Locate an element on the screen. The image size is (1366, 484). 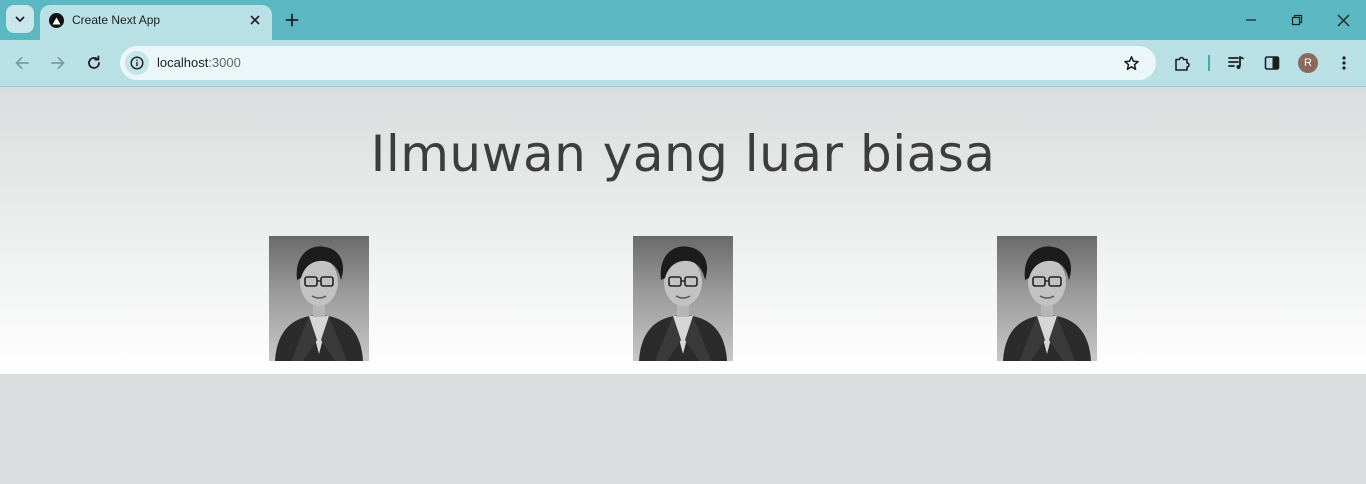
site-info-button is located at coordinates (137, 63).